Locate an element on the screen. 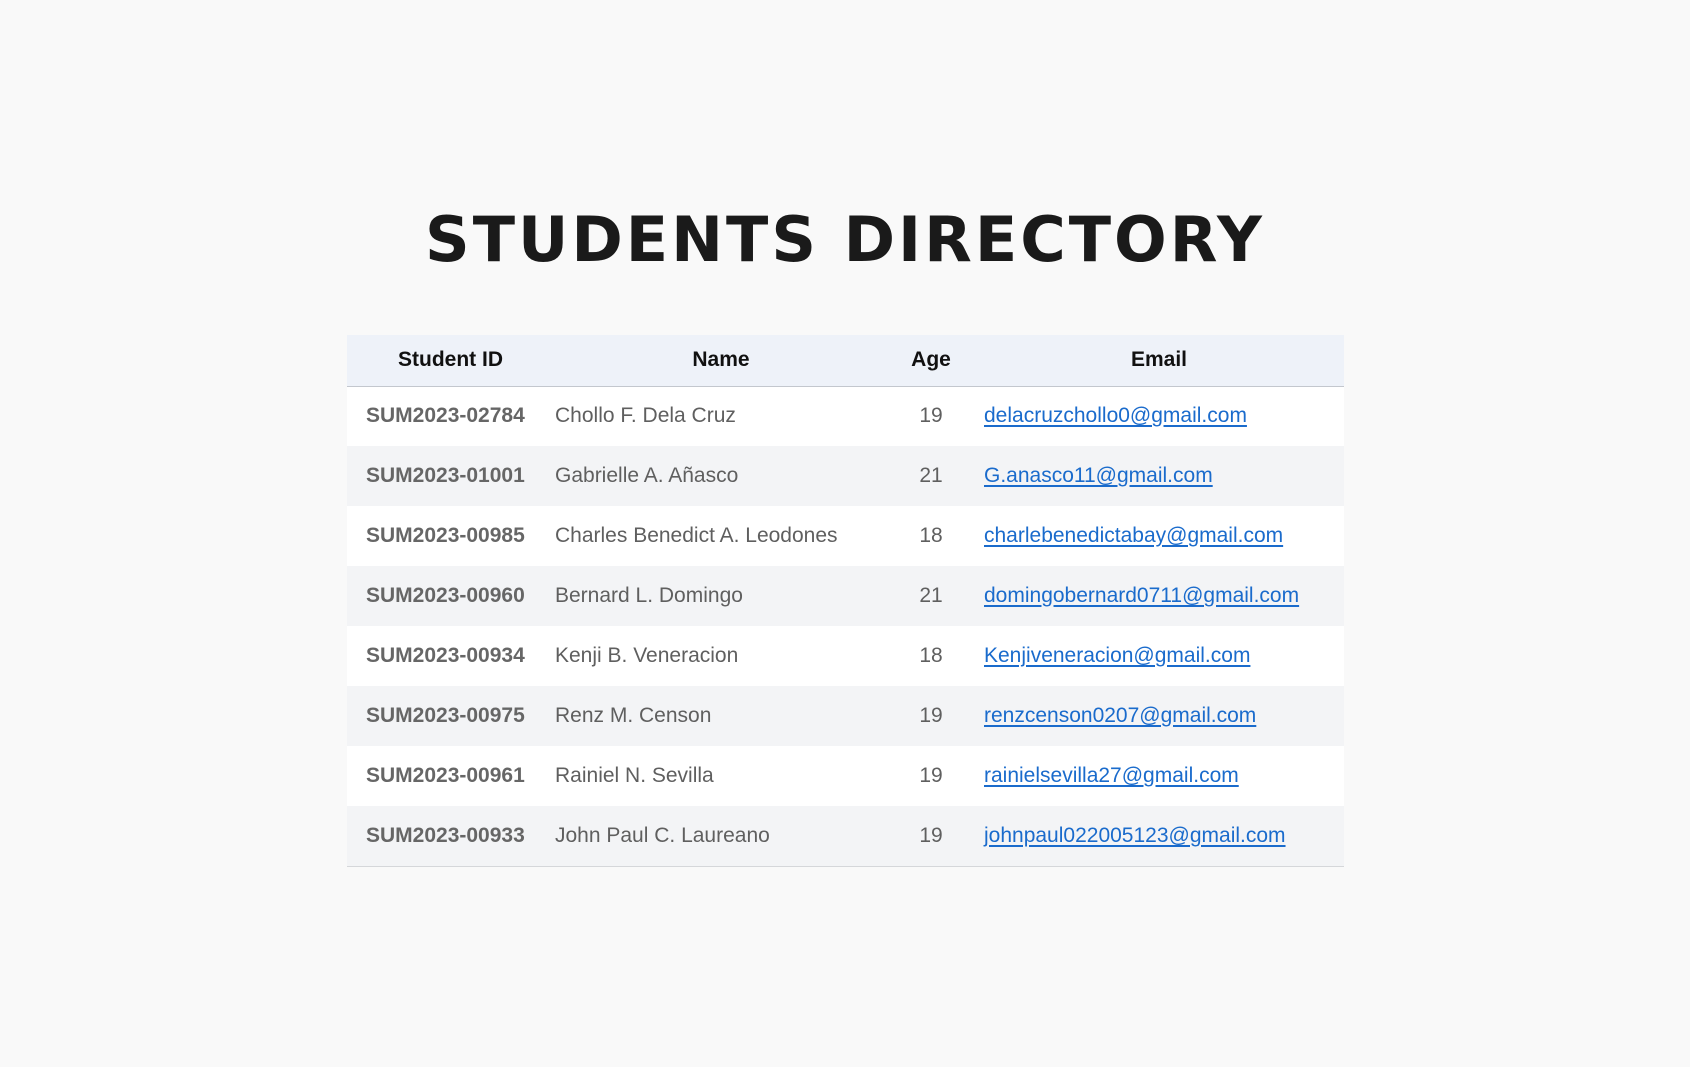  student-id-cell: SUM2023-00975 is located at coordinates (445, 715).